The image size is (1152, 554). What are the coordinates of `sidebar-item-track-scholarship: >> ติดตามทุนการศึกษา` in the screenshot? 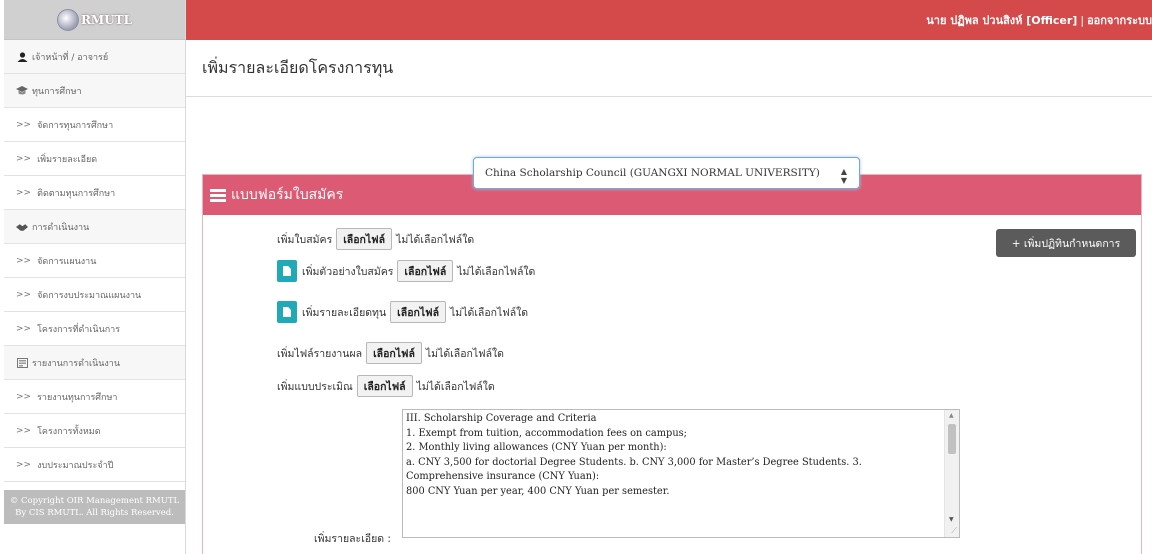 It's located at (94, 193).